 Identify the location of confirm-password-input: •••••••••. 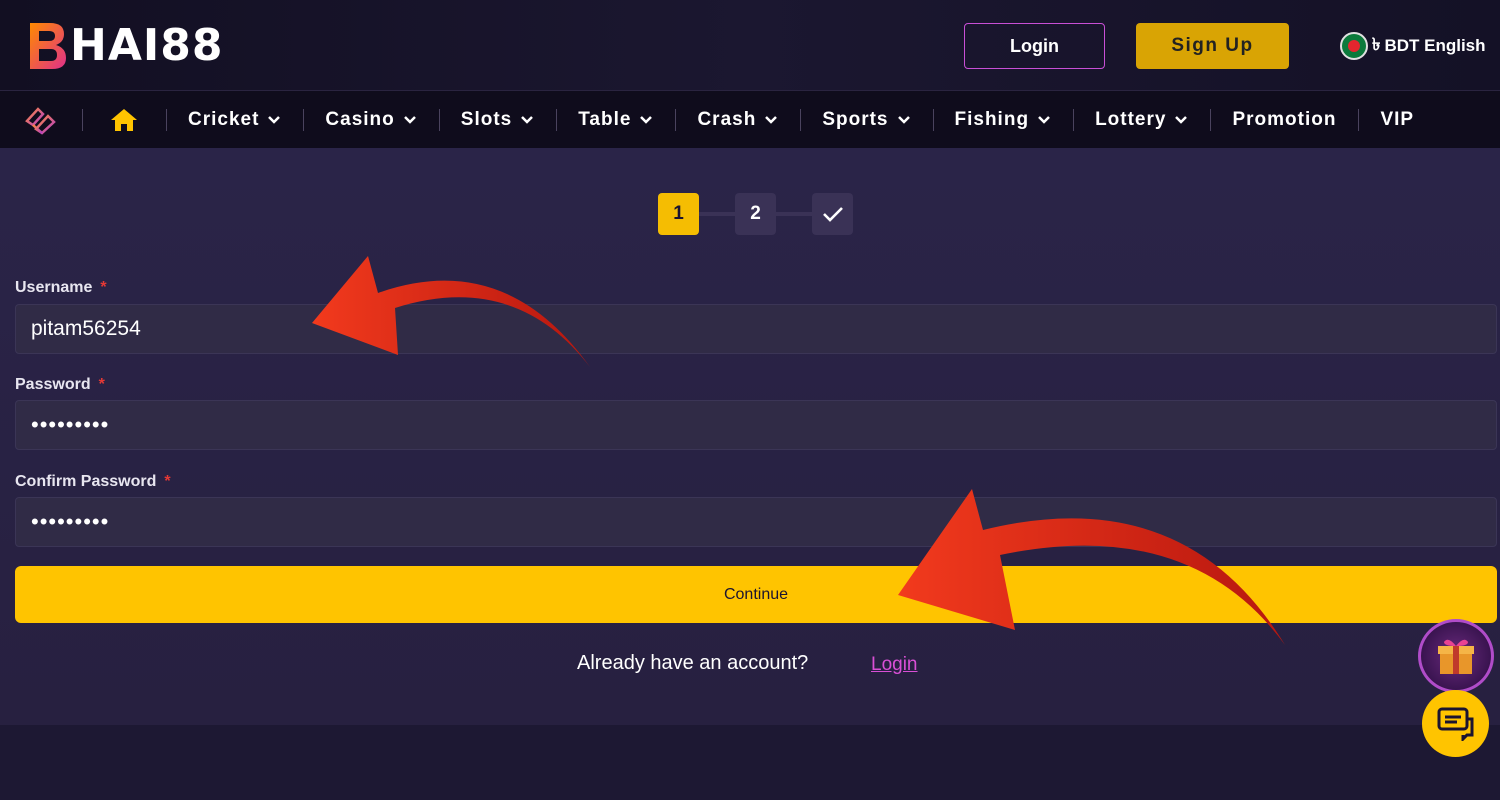
(756, 522).